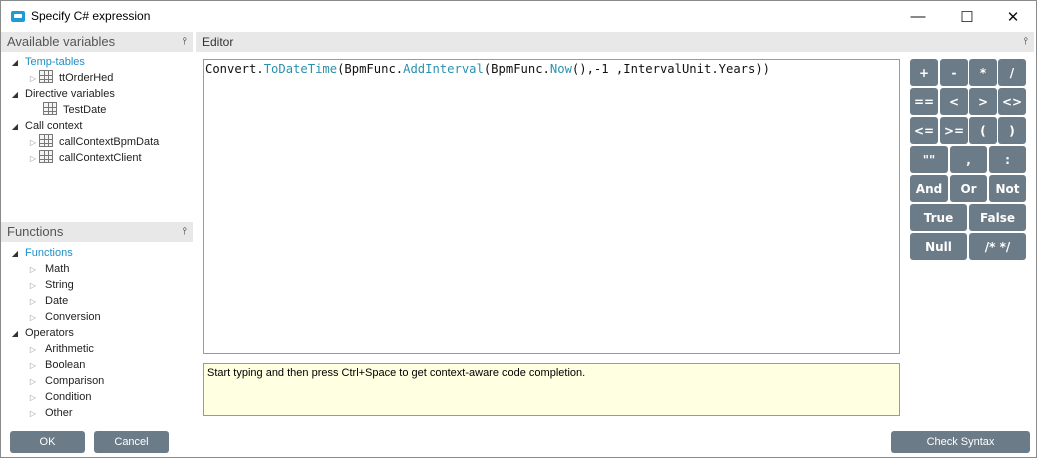  What do you see at coordinates (929, 159) in the screenshot?
I see `quotes-button: ""` at bounding box center [929, 159].